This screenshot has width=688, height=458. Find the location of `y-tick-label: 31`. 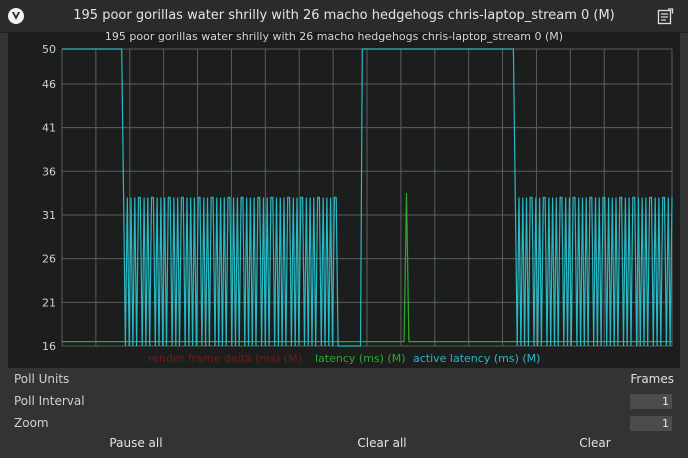

y-tick-label: 31 is located at coordinates (49, 215).